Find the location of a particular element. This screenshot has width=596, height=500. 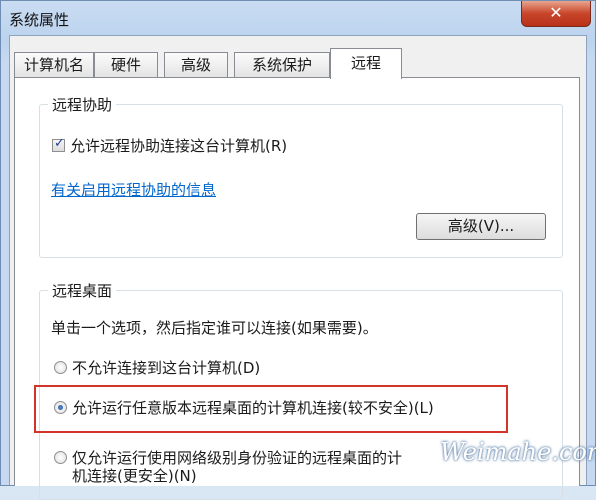

tab-label: 系统保护 is located at coordinates (281, 65).